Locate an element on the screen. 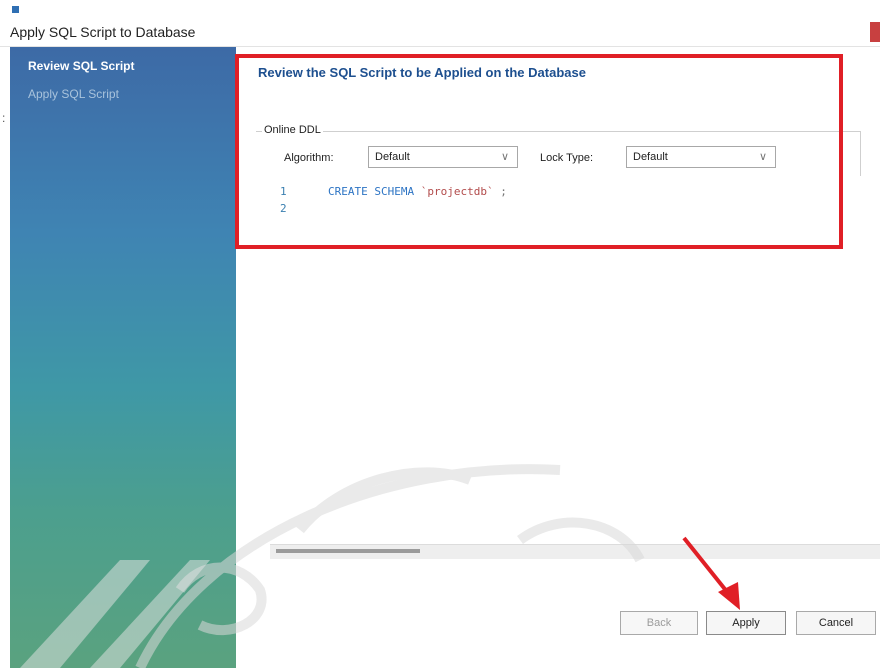 This screenshot has width=880, height=668. back-button: Back is located at coordinates (659, 623).